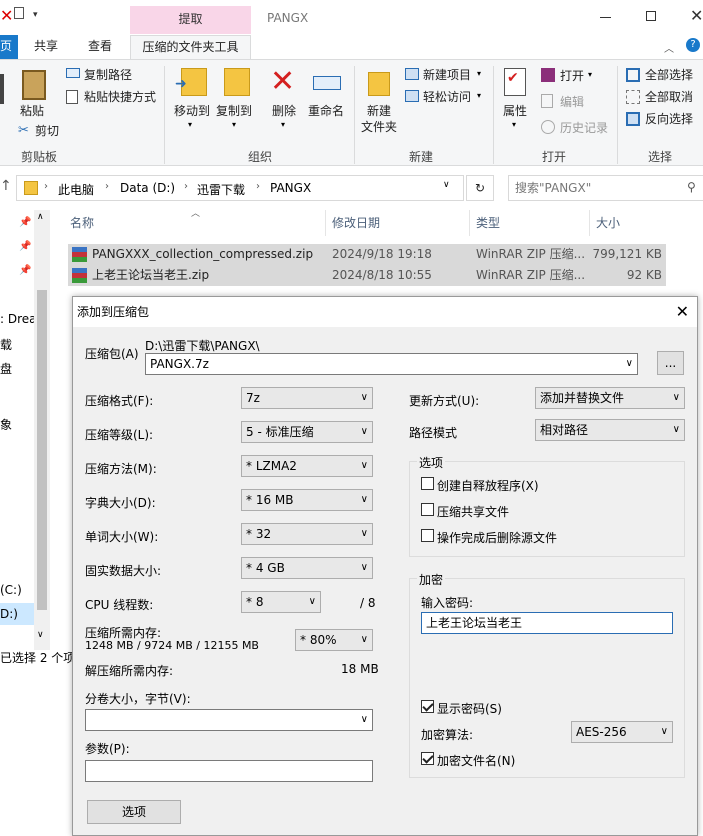 Image resolution: width=703 pixels, height=836 pixels. I want to click on word-select: * 32 ∨, so click(307, 534).